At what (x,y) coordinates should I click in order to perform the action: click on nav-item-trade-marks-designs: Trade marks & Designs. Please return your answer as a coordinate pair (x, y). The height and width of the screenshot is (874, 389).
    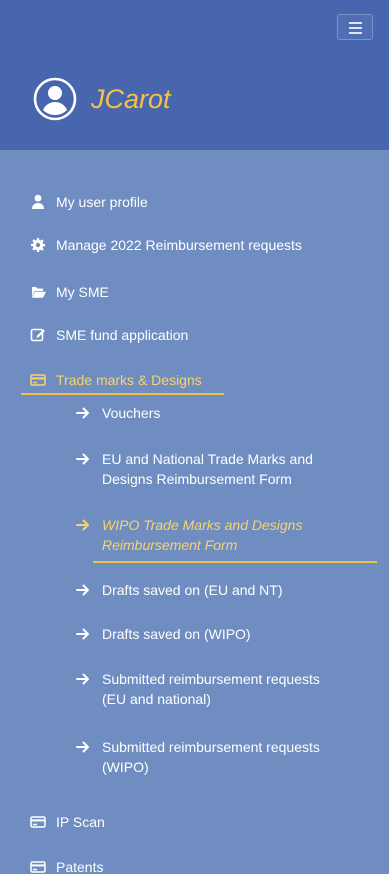
    Looking at the image, I should click on (116, 380).